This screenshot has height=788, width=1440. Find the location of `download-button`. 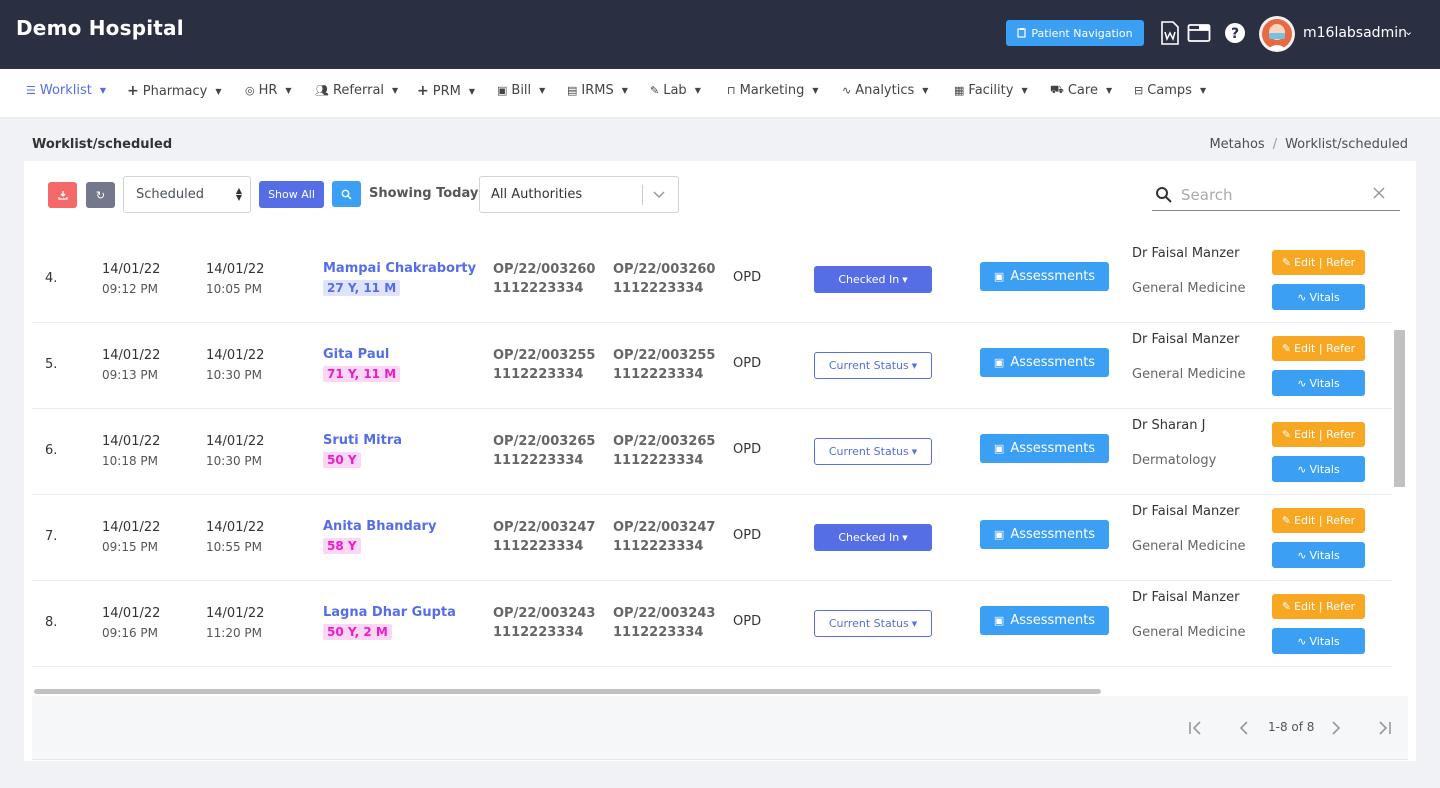

download-button is located at coordinates (62, 195).